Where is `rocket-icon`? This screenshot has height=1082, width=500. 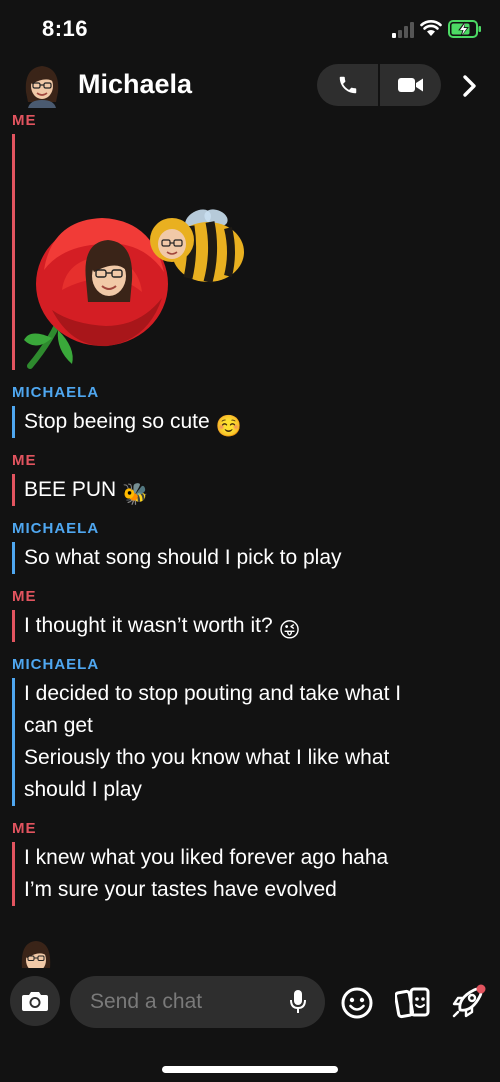
rocket-icon is located at coordinates (468, 1002).